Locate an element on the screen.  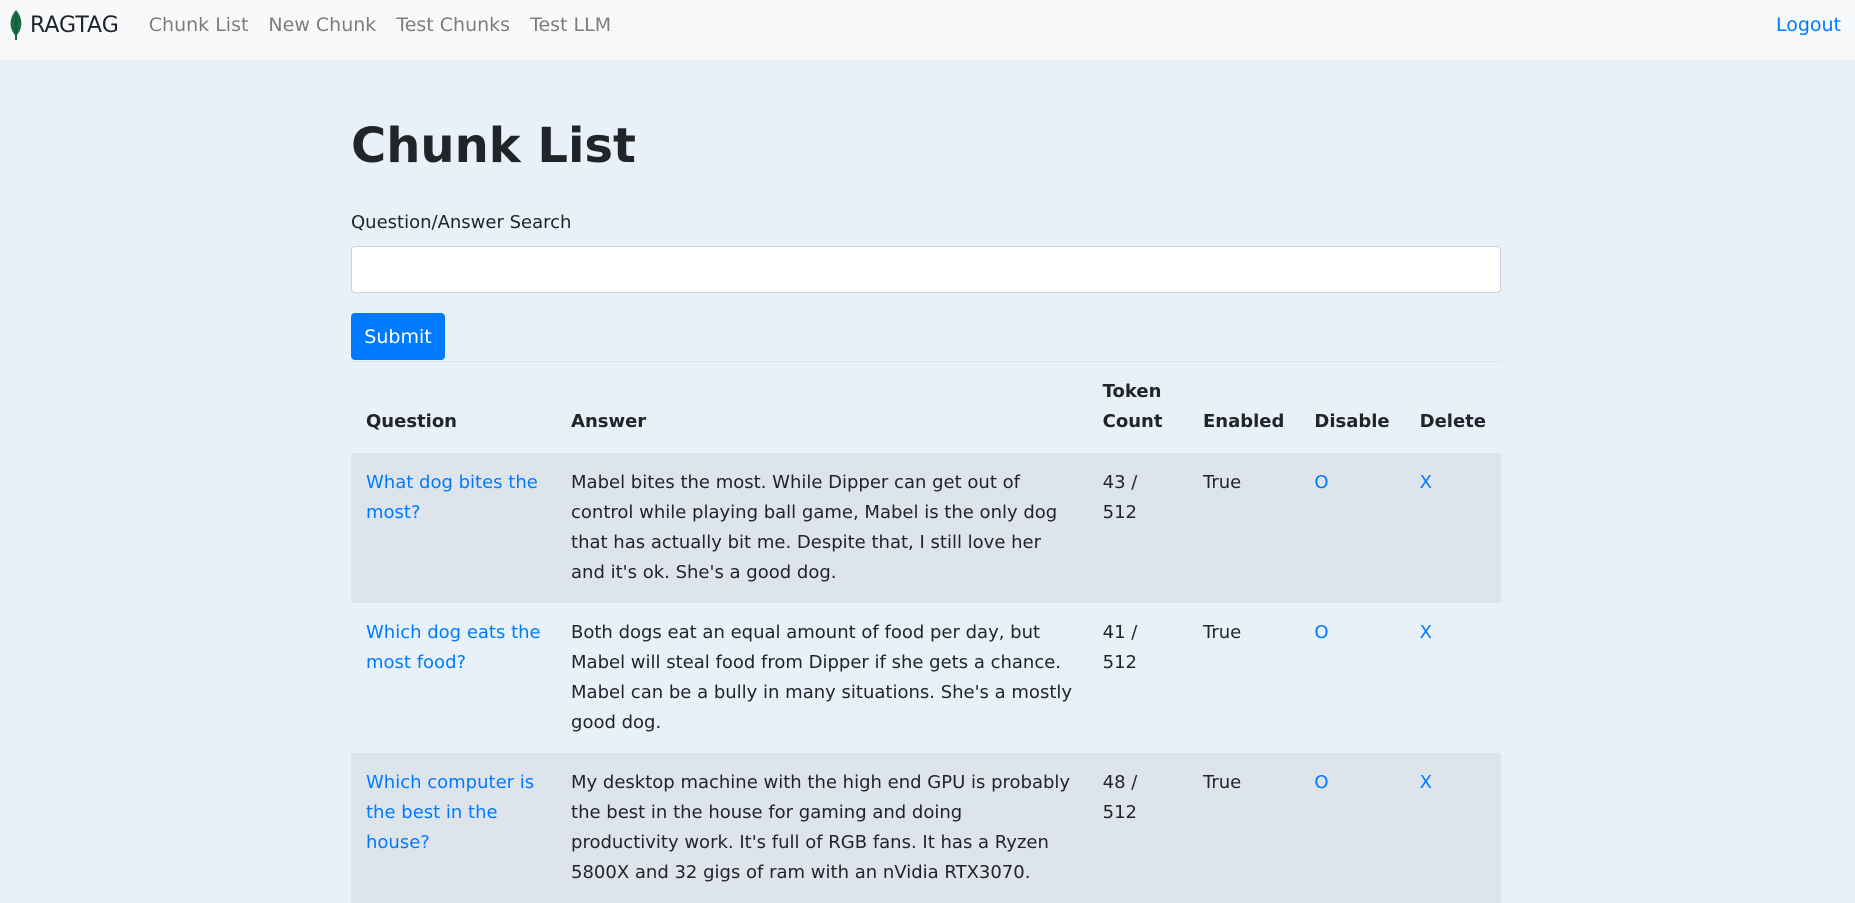
token-count-cell: 43 / 512 is located at coordinates (1137, 528).